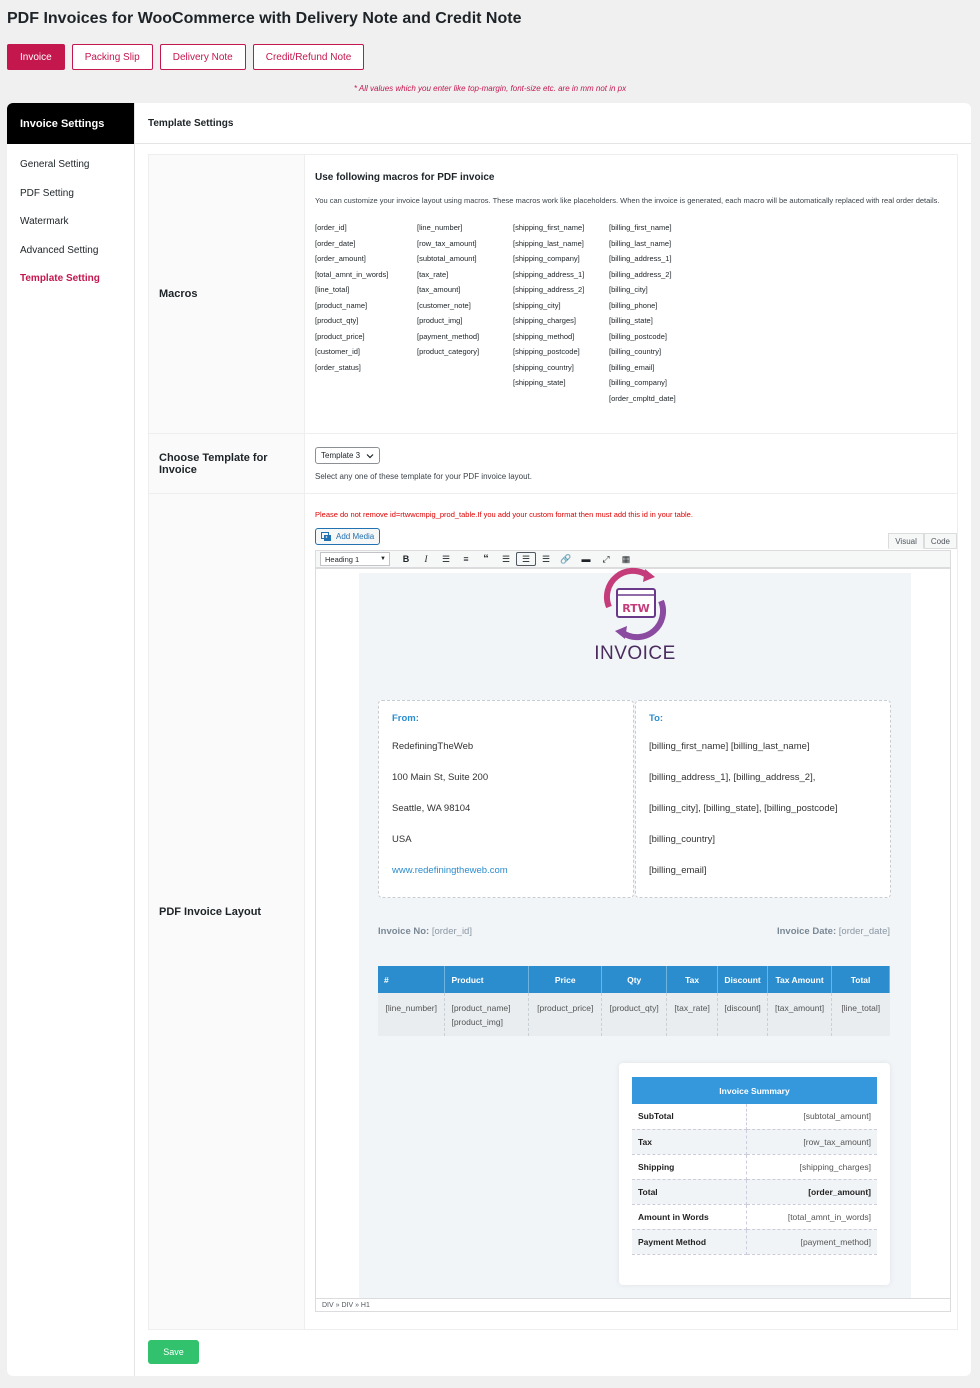 This screenshot has width=980, height=1388. I want to click on fullscreen-icon: ⤢, so click(606, 559).